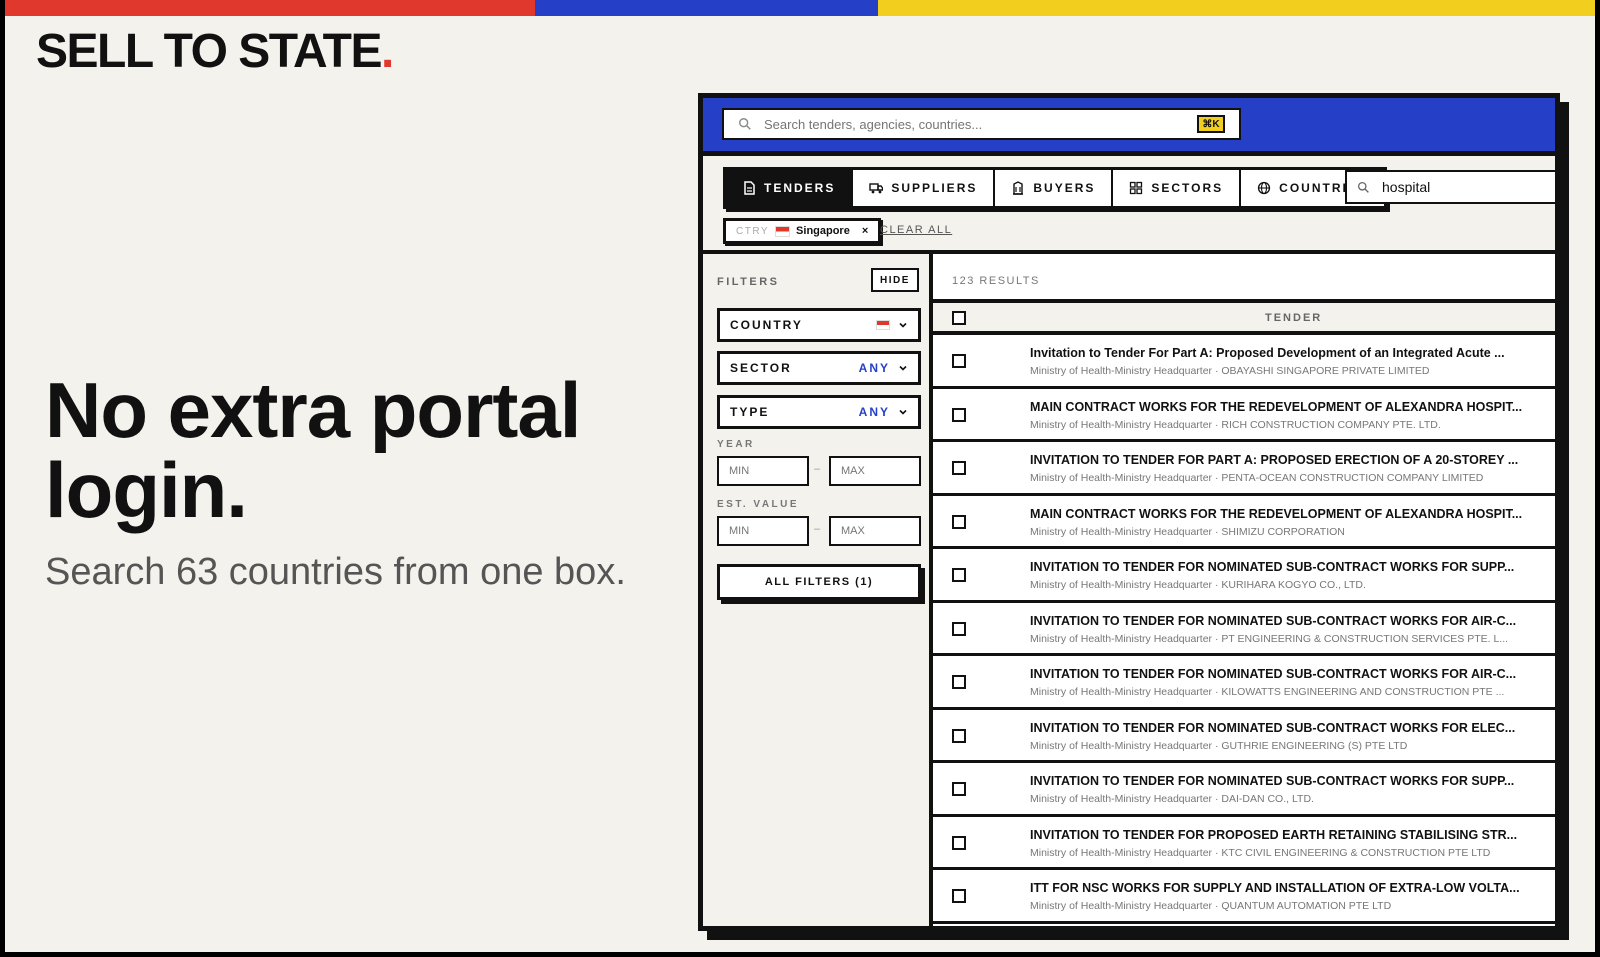 The image size is (1600, 957). What do you see at coordinates (916, 230) in the screenshot?
I see `clear-all-link: CLEAR ALL` at bounding box center [916, 230].